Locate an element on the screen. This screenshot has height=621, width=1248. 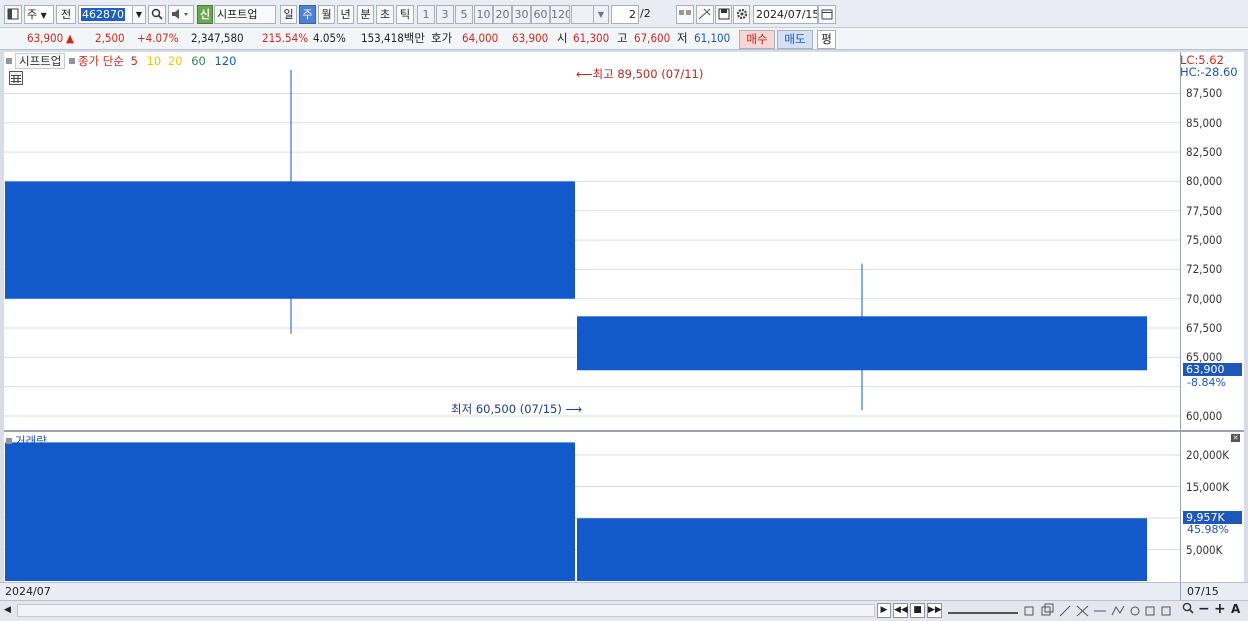
arrow-right-icon: ⟶ is located at coordinates (573, 409).